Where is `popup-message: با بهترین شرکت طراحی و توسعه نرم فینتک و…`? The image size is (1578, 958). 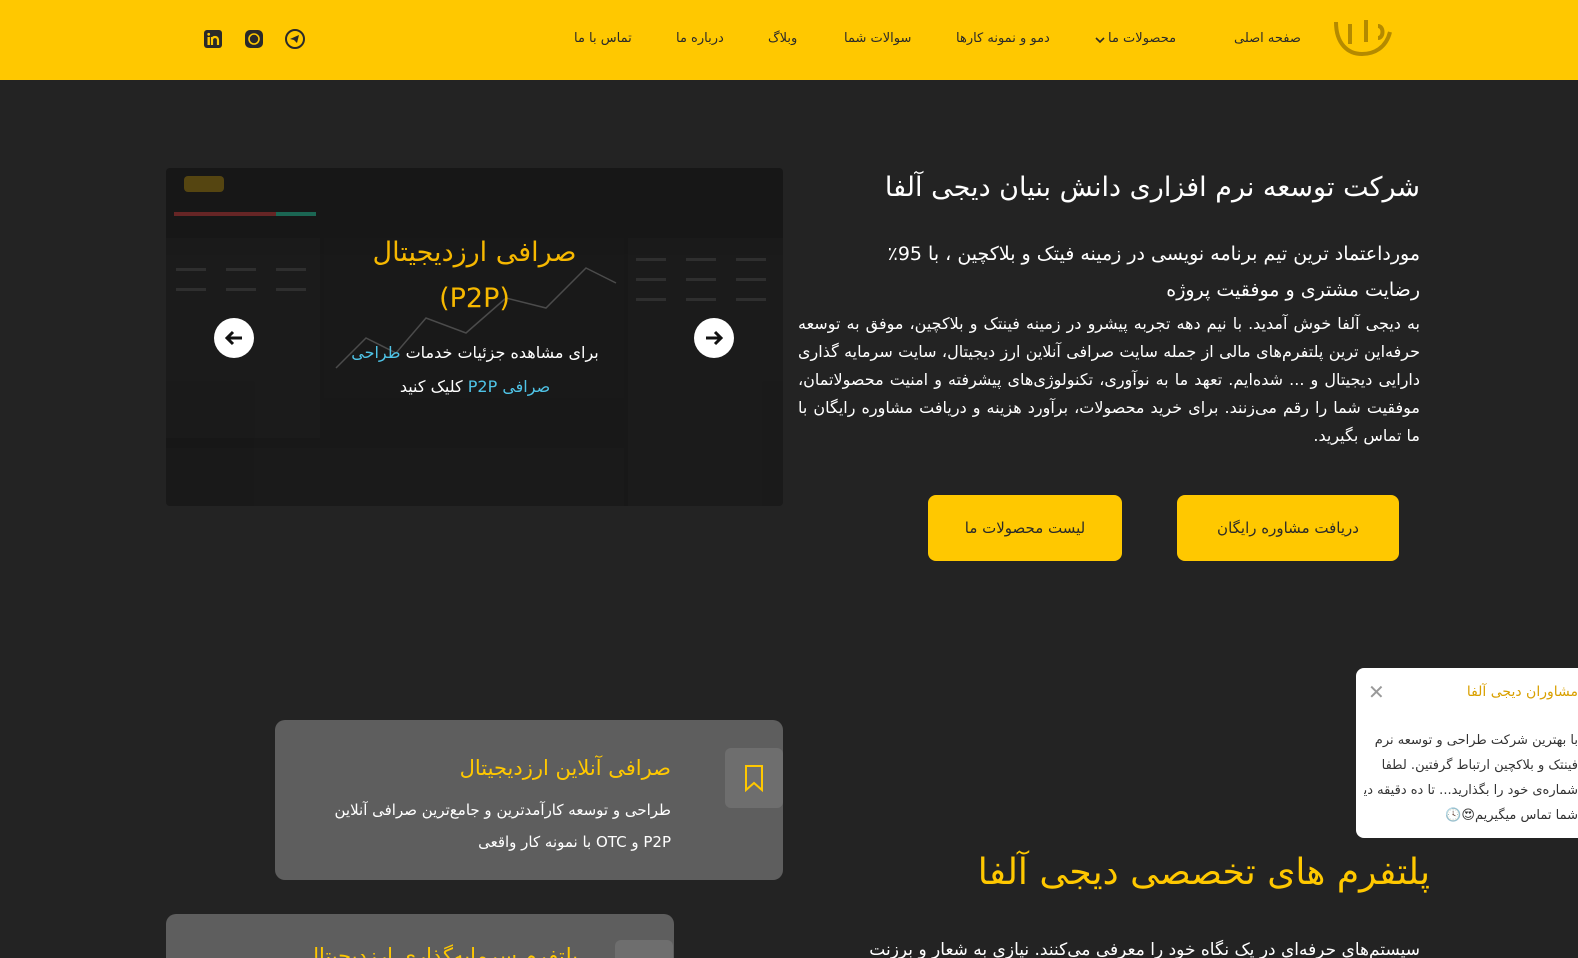 popup-message: با بهترین شرکت طراحی و توسعه نرم فینتک و… is located at coordinates (1471, 778).